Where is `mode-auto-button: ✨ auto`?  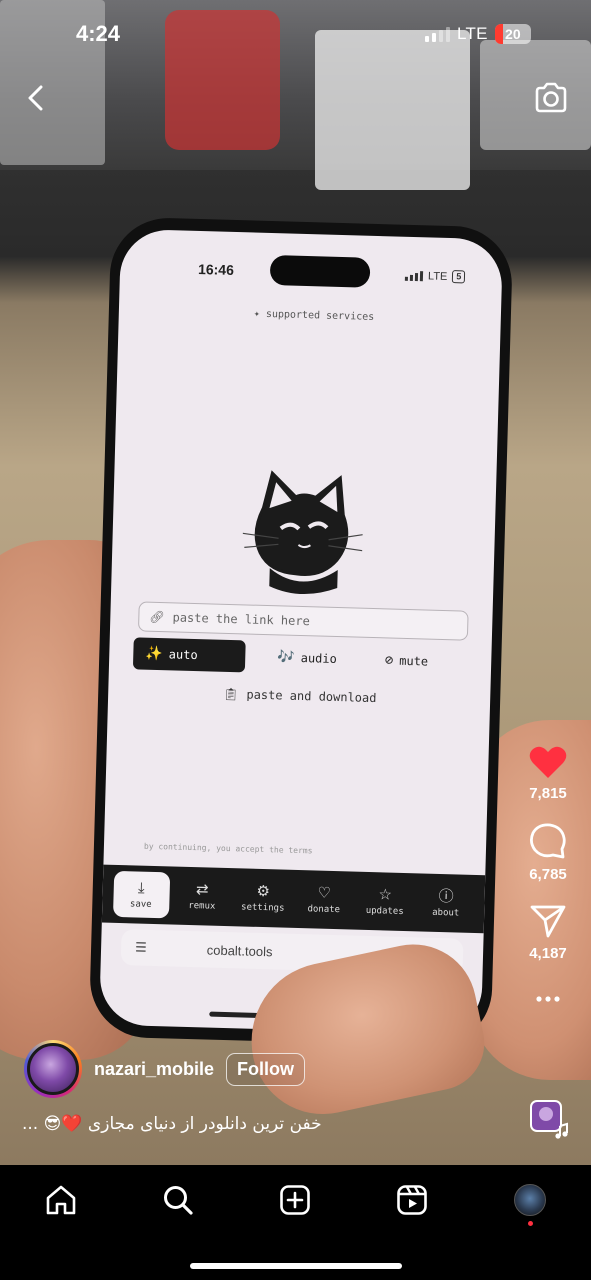
mode-auto-button: ✨ auto is located at coordinates (189, 655).